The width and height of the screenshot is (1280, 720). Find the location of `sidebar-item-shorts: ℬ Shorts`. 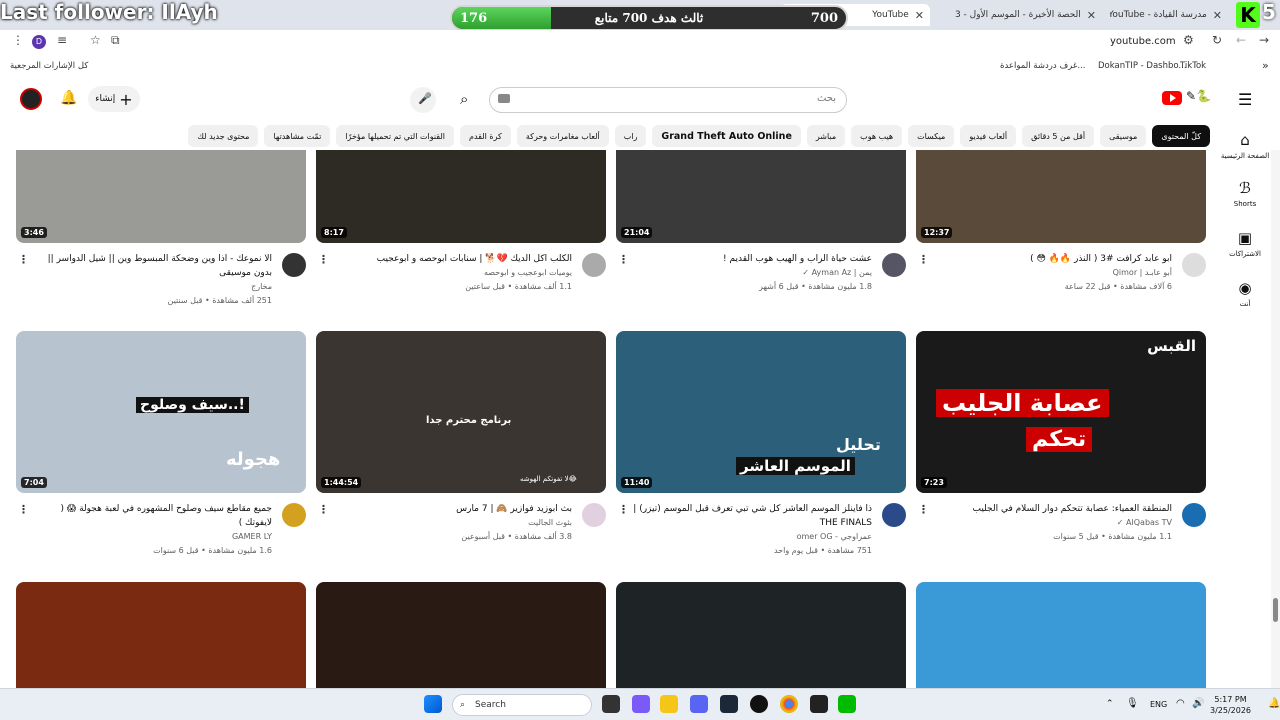

sidebar-item-shorts: ℬ Shorts is located at coordinates (1245, 193).